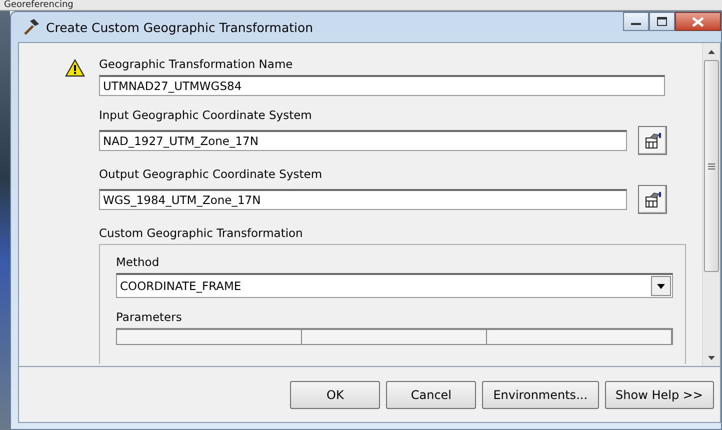 This screenshot has height=430, width=722. Describe the element at coordinates (149, 317) in the screenshot. I see `parameters-label: Parameters` at that location.